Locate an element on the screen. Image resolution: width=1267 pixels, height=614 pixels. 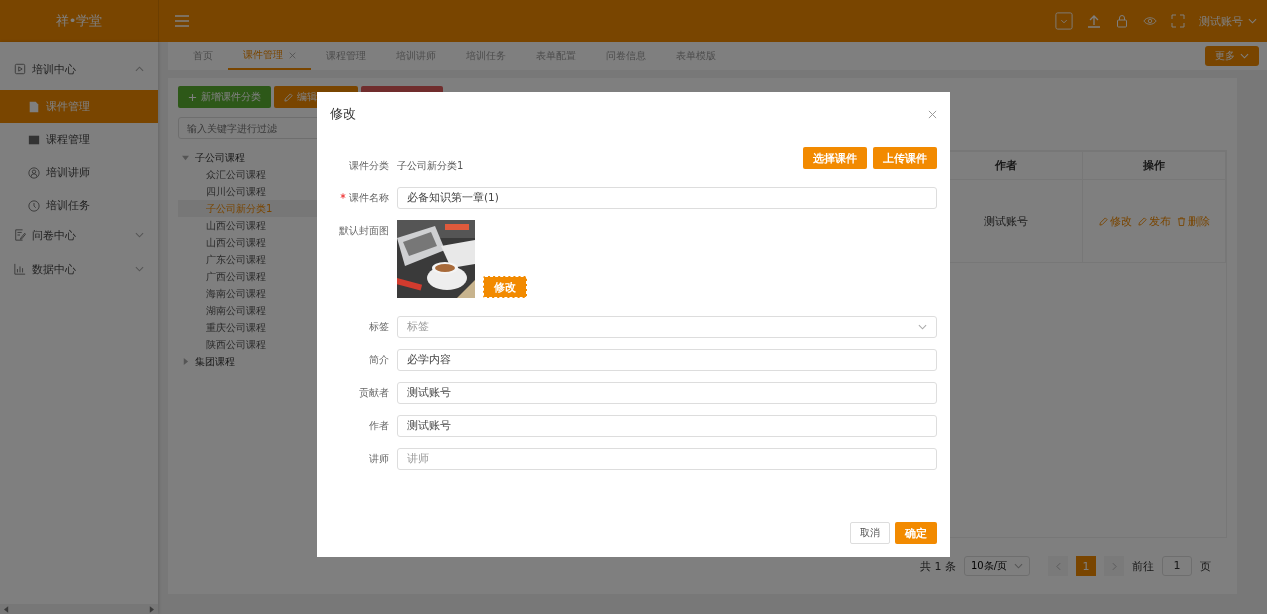
field-value: 子公司新分类1 is located at coordinates (430, 166).